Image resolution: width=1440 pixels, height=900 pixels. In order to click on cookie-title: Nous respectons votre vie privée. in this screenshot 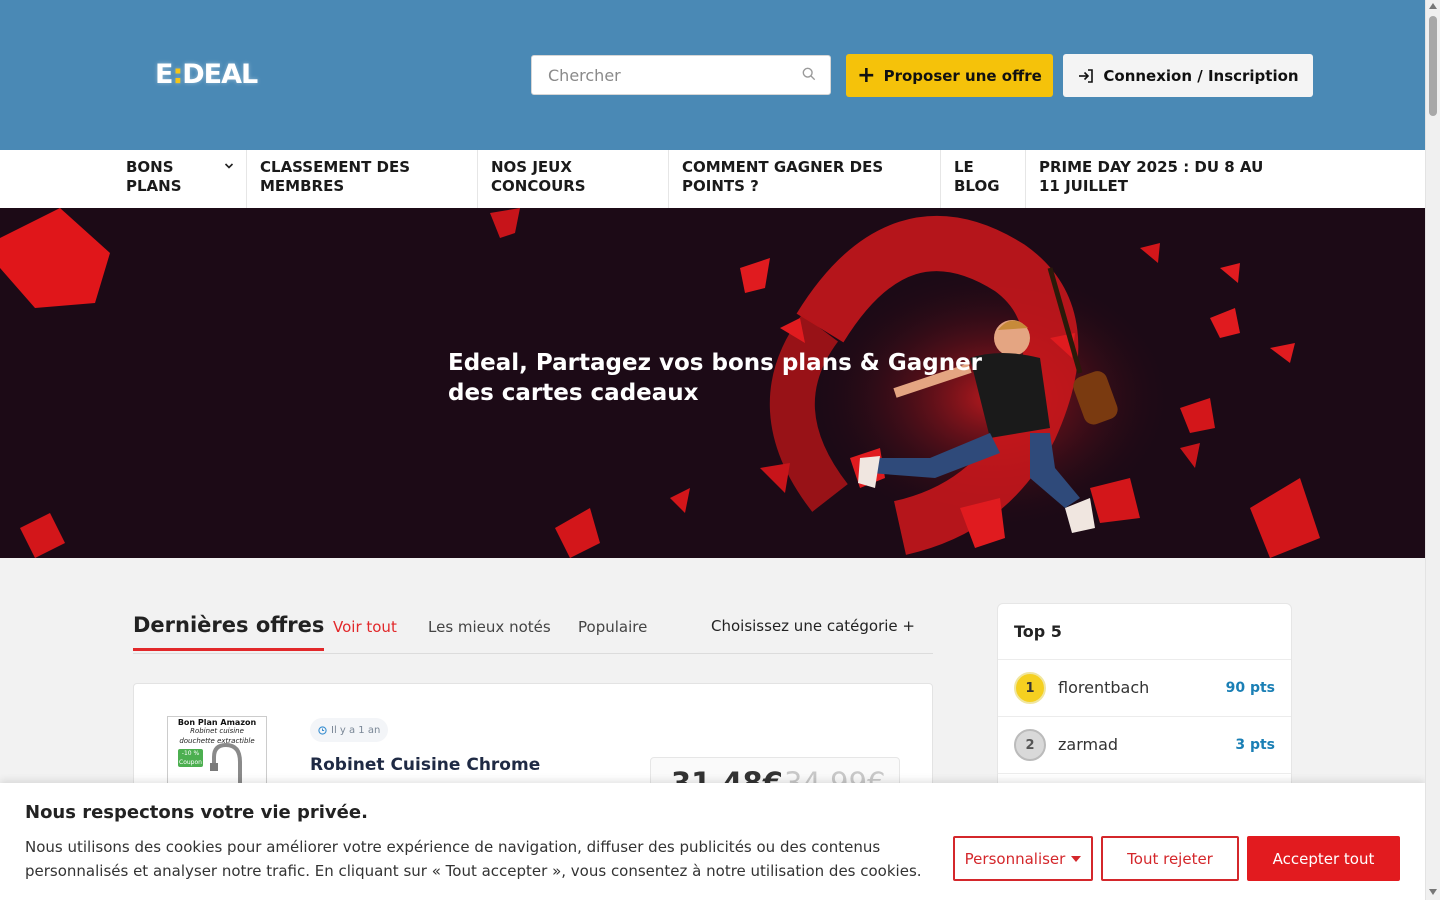, I will do `click(196, 812)`.